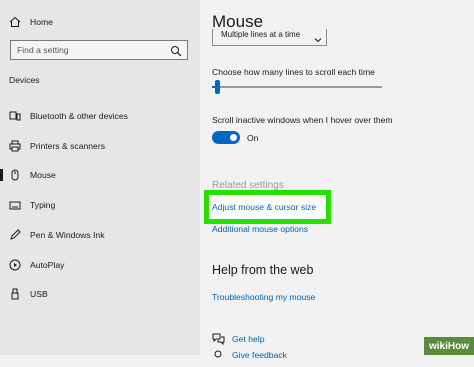 The height and width of the screenshot is (367, 474). What do you see at coordinates (226, 137) in the screenshot?
I see `inactive-scroll-toggle` at bounding box center [226, 137].